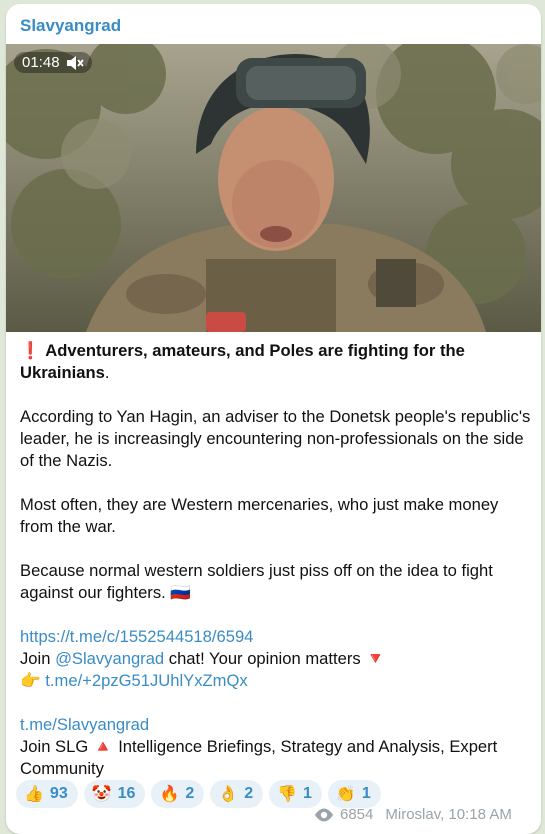 The height and width of the screenshot is (834, 545). Describe the element at coordinates (107, 372) in the screenshot. I see `headline-end: .` at that location.